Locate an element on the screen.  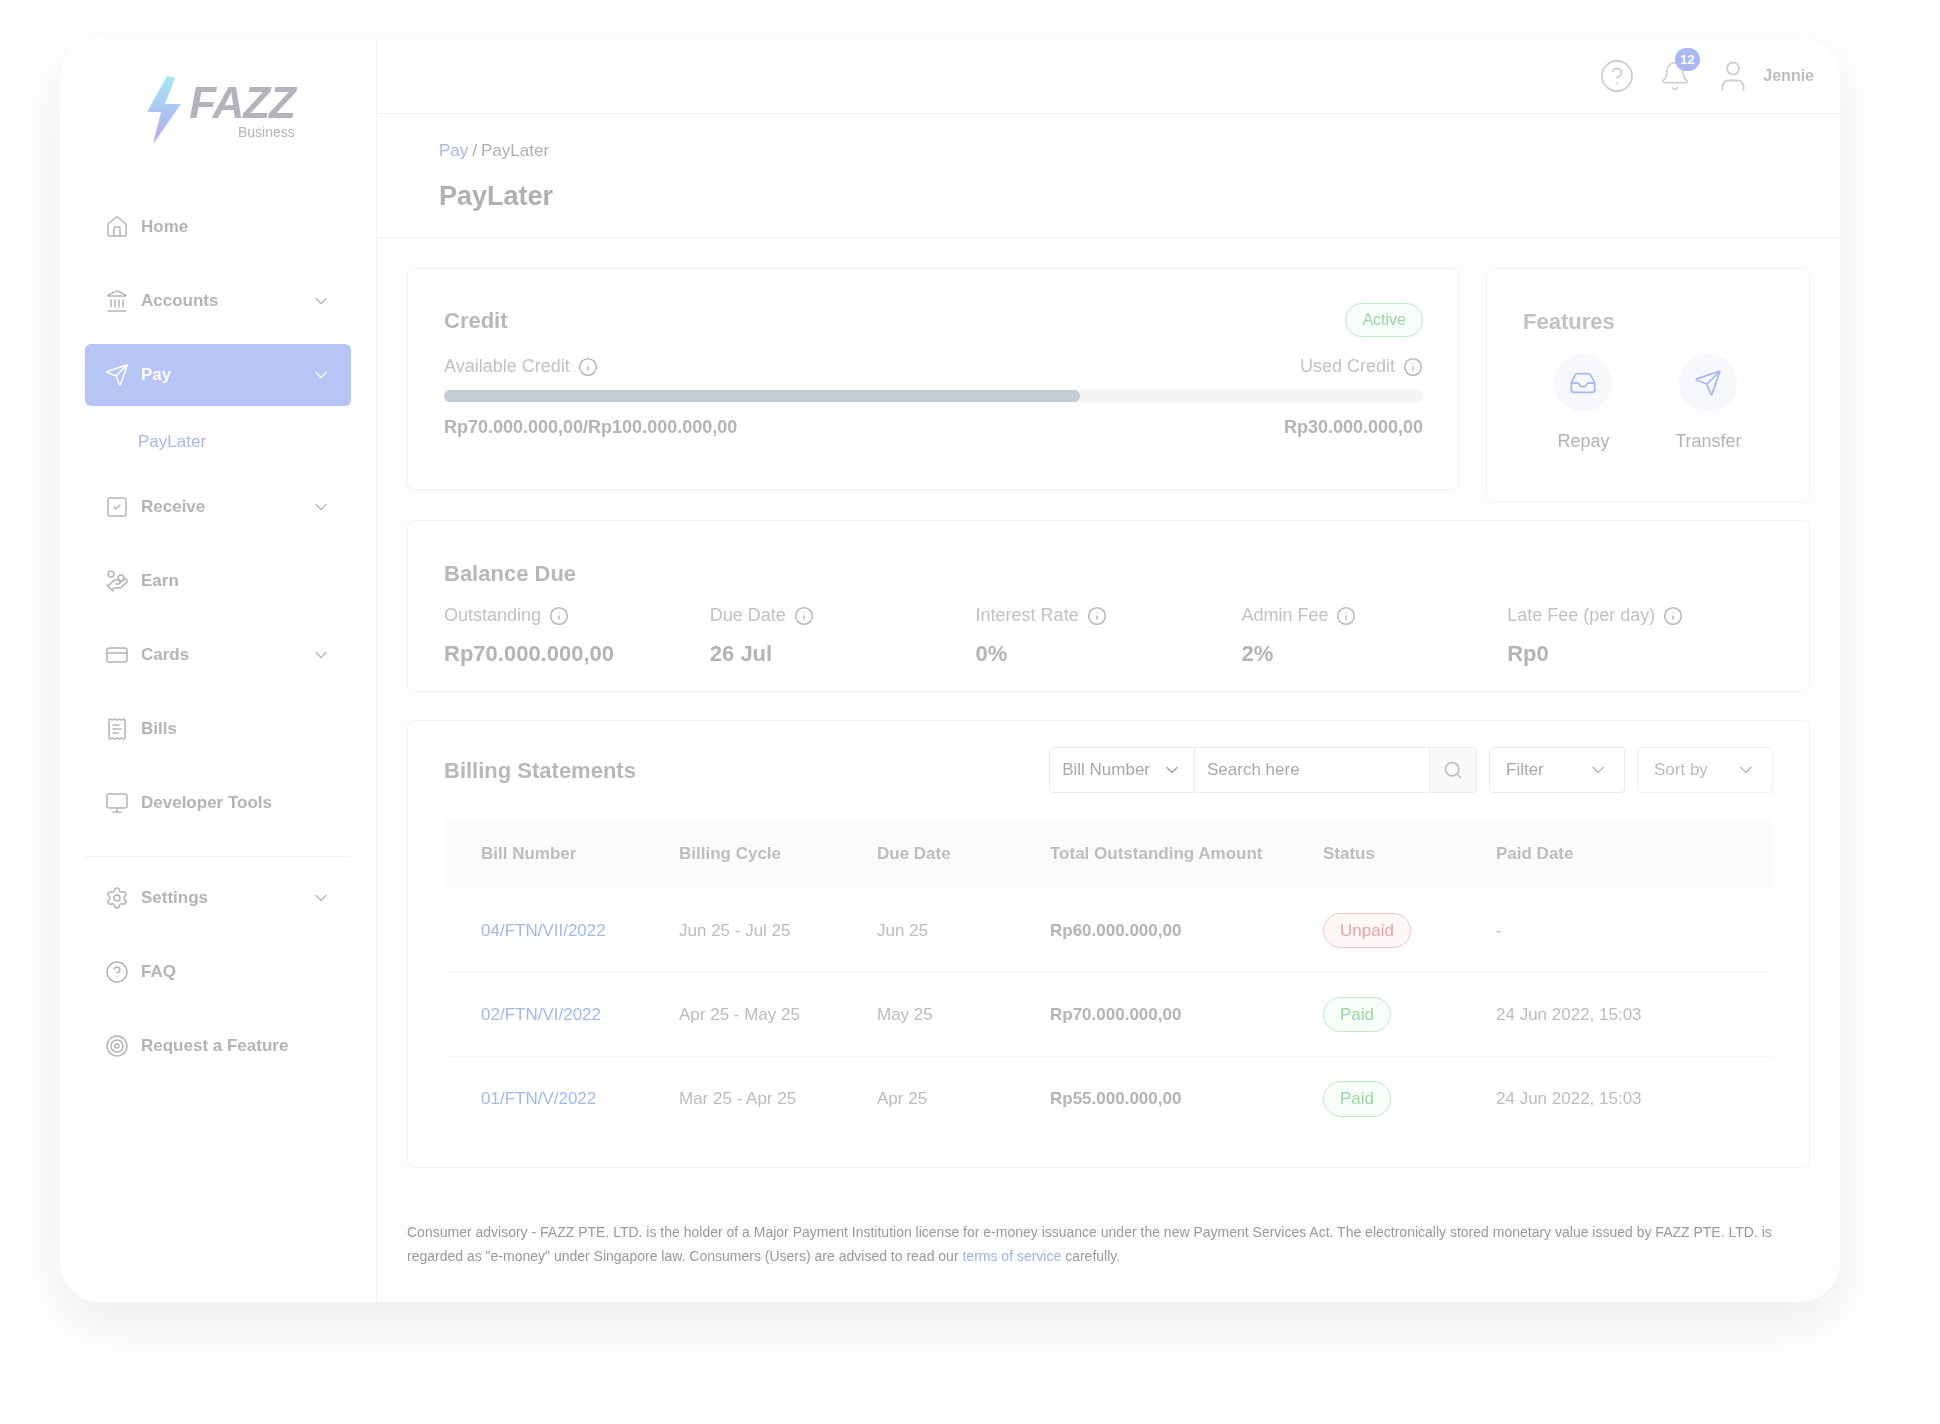
table-cell-text: Rp60.000.000,00 is located at coordinates (1116, 930).